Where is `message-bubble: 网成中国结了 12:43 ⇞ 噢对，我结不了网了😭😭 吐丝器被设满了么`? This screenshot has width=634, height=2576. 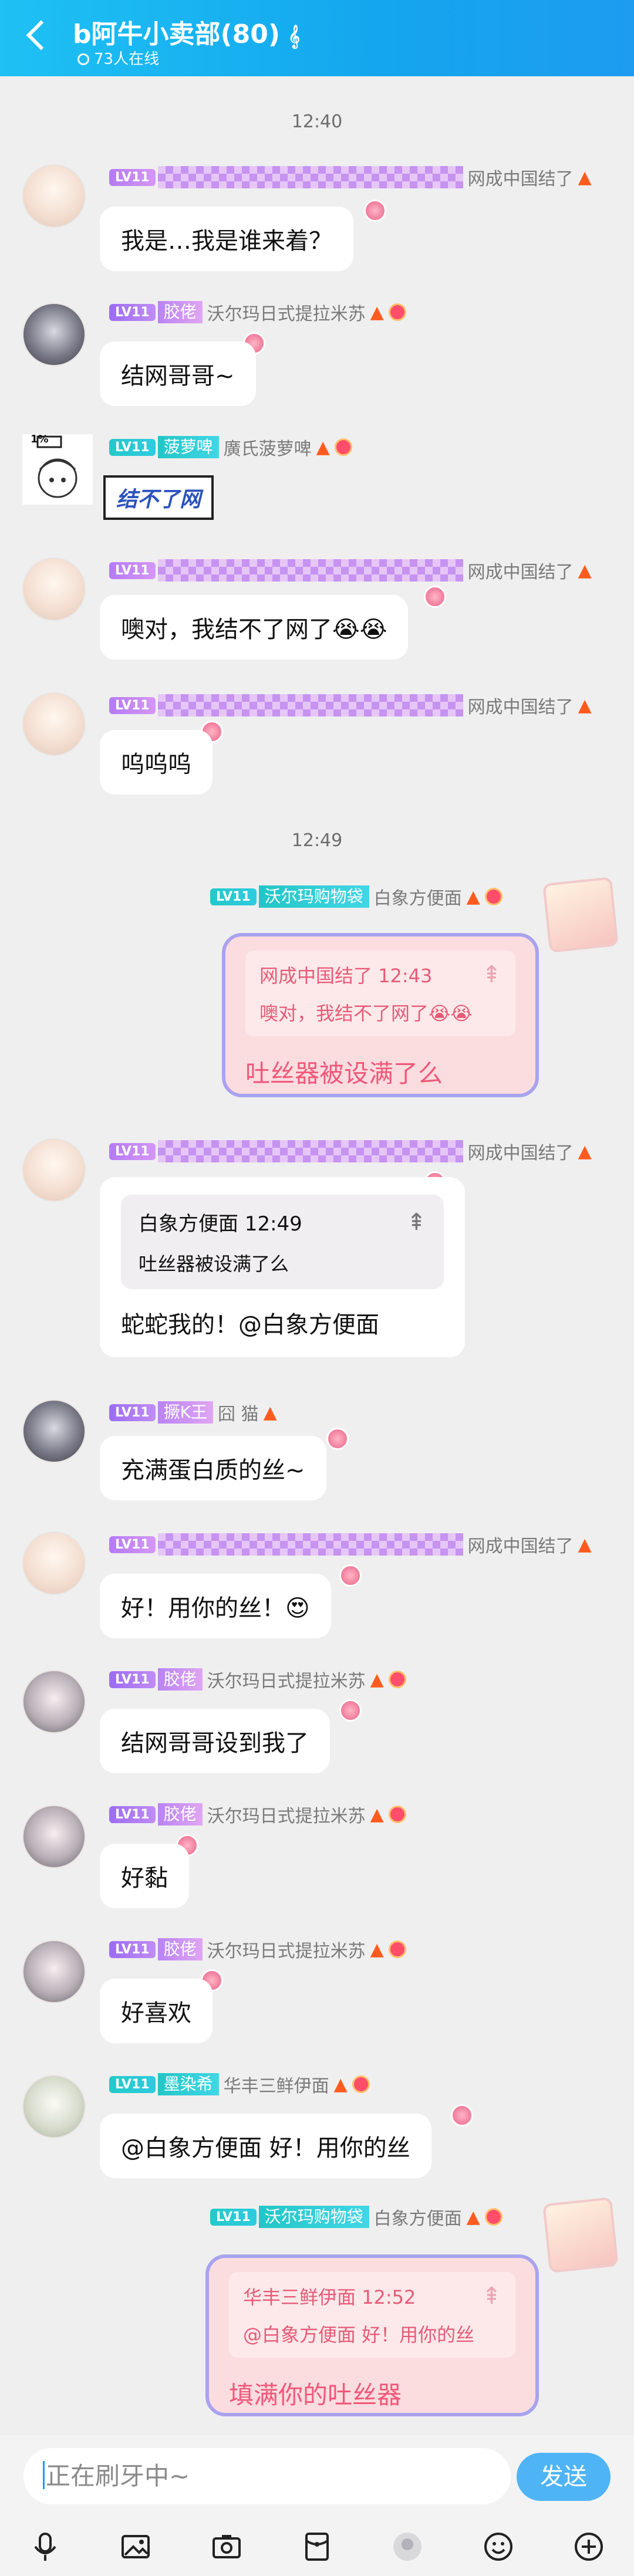 message-bubble: 网成中国结了 12:43 ⇞ 噢对，我结不了网了😭😭 吐丝器被设满了么 is located at coordinates (380, 1015).